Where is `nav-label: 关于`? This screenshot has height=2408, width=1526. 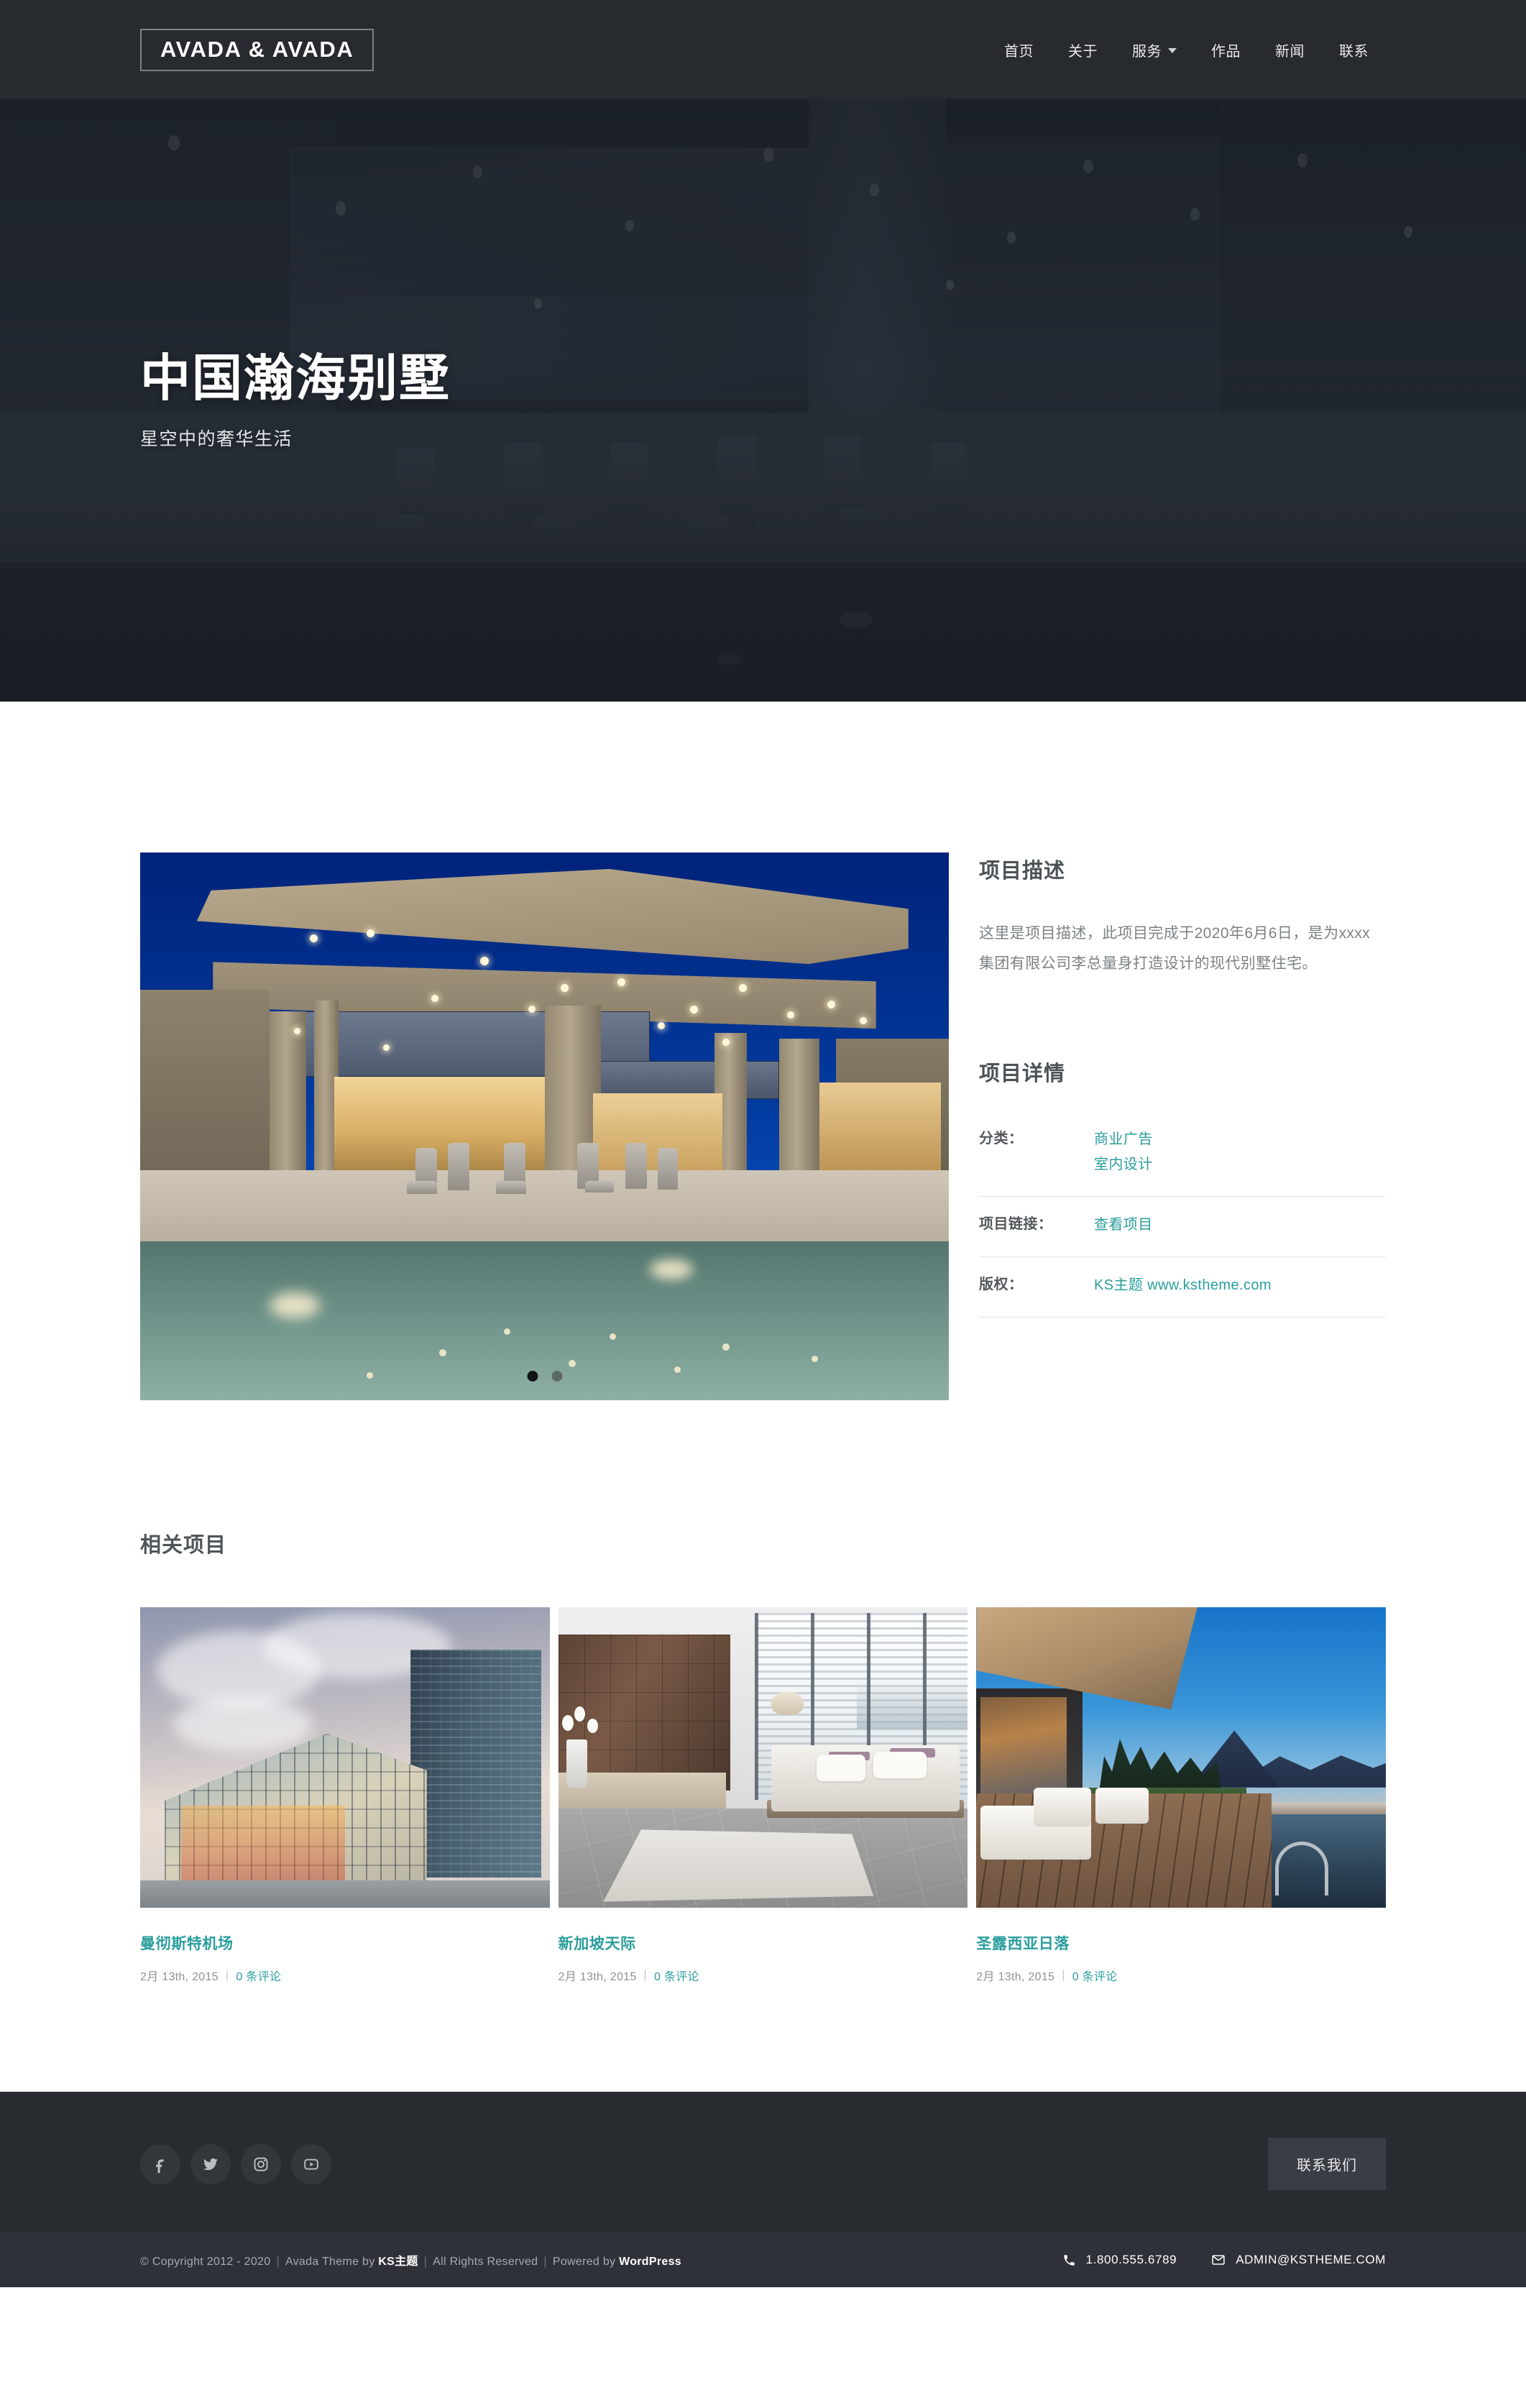
nav-label: 关于 is located at coordinates (1083, 52).